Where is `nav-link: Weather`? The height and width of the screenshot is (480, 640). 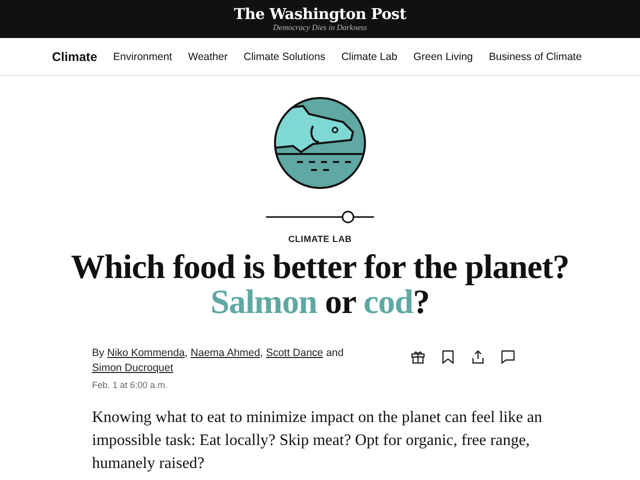 nav-link: Weather is located at coordinates (208, 56).